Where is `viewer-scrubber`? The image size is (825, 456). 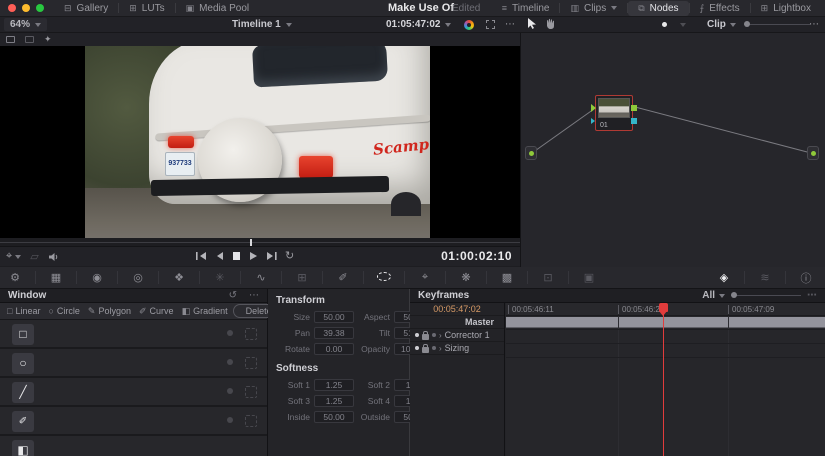 viewer-scrubber is located at coordinates (260, 242).